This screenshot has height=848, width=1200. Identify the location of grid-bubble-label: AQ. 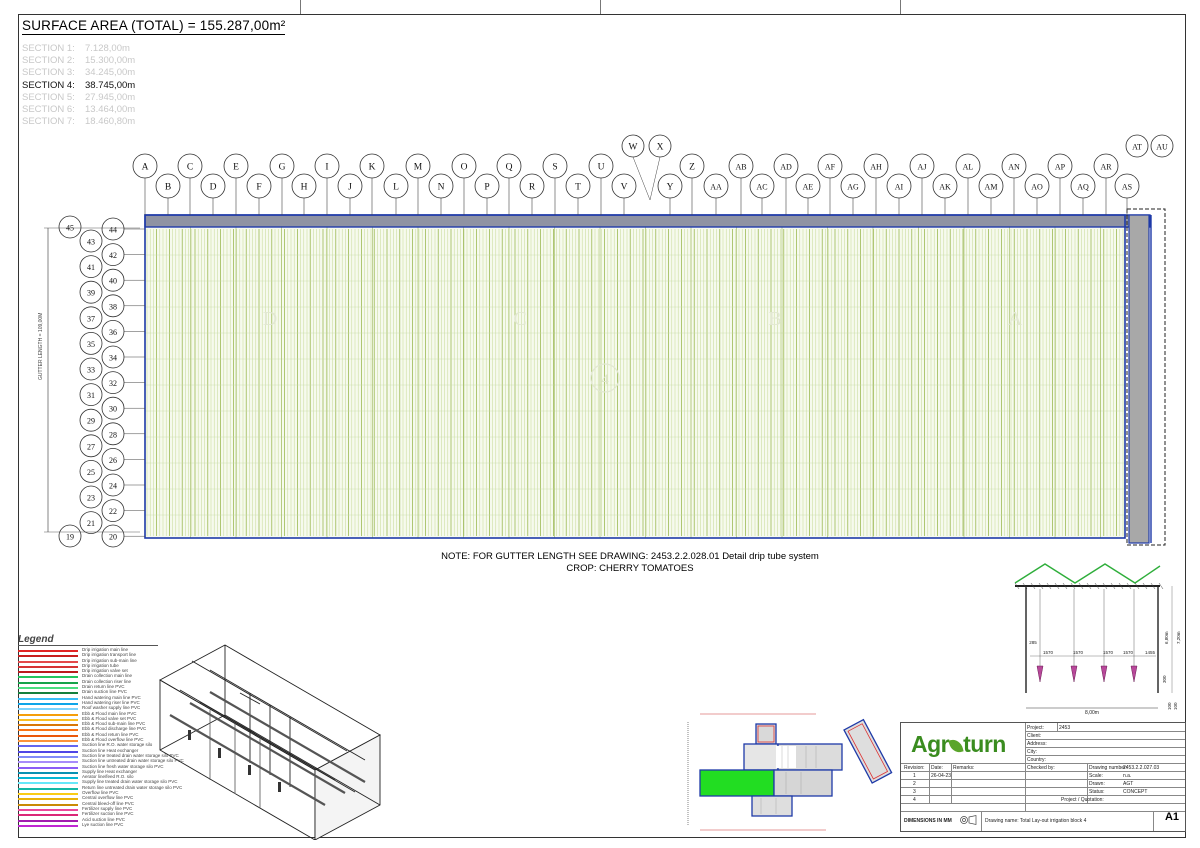
(1083, 187).